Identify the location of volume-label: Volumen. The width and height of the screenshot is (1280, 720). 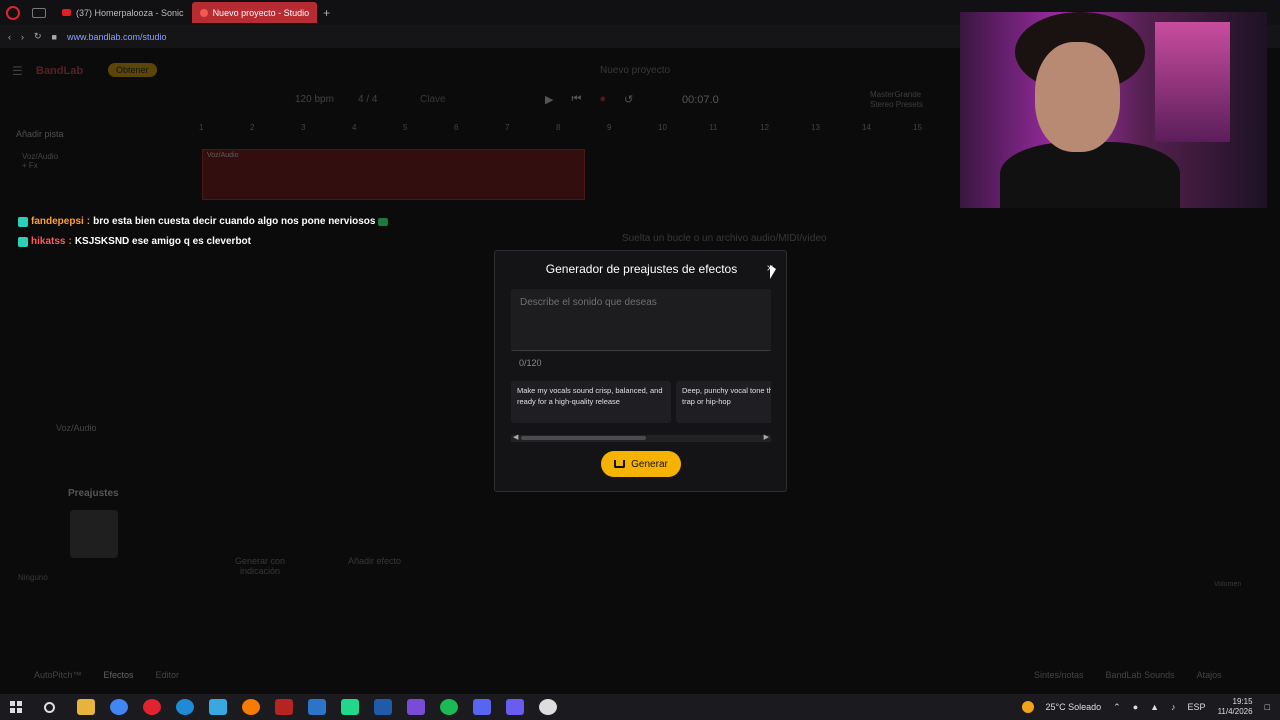
(1228, 584).